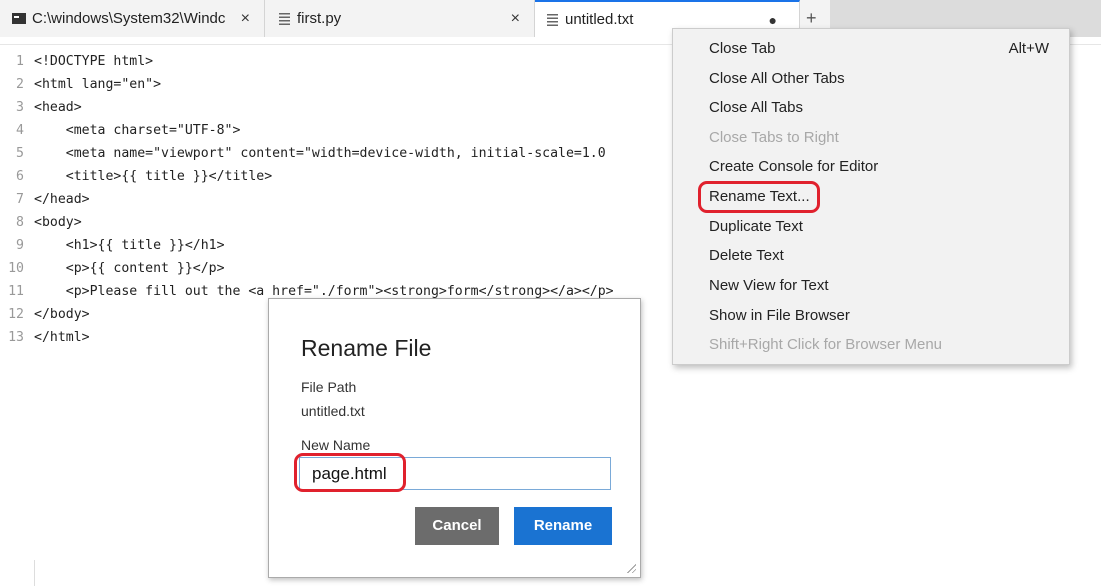 Image resolution: width=1101 pixels, height=586 pixels. Describe the element at coordinates (631, 568) in the screenshot. I see `resize-grip-icon` at that location.